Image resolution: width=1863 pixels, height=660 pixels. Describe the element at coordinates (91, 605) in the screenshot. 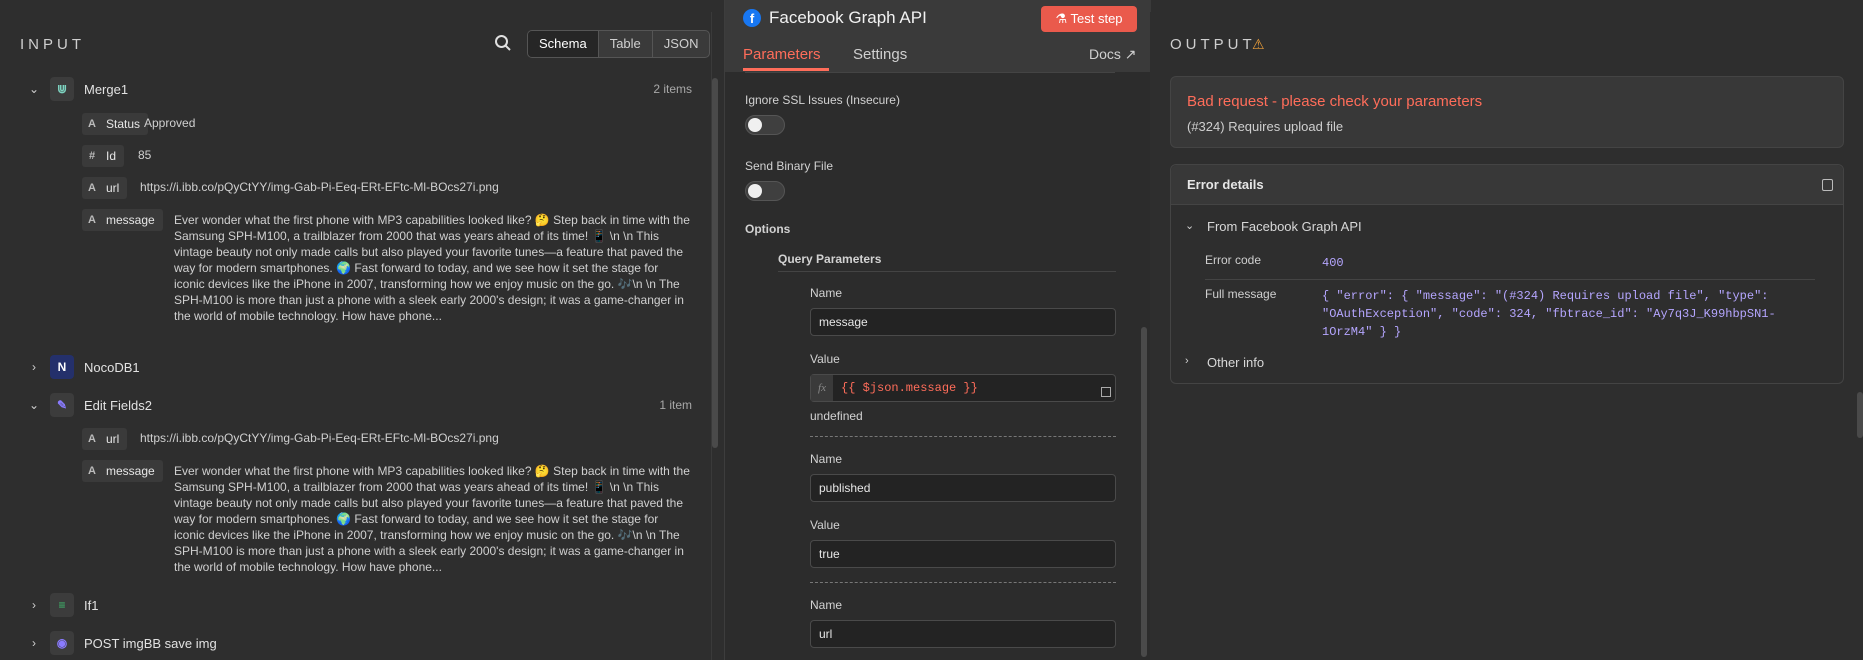

I see `node-name: If1` at that location.